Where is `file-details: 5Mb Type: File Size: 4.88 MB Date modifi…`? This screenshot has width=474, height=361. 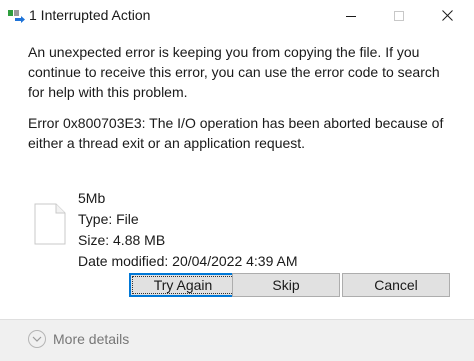
file-details: 5Mb Type: File Size: 4.88 MB Date modifi… is located at coordinates (187, 230).